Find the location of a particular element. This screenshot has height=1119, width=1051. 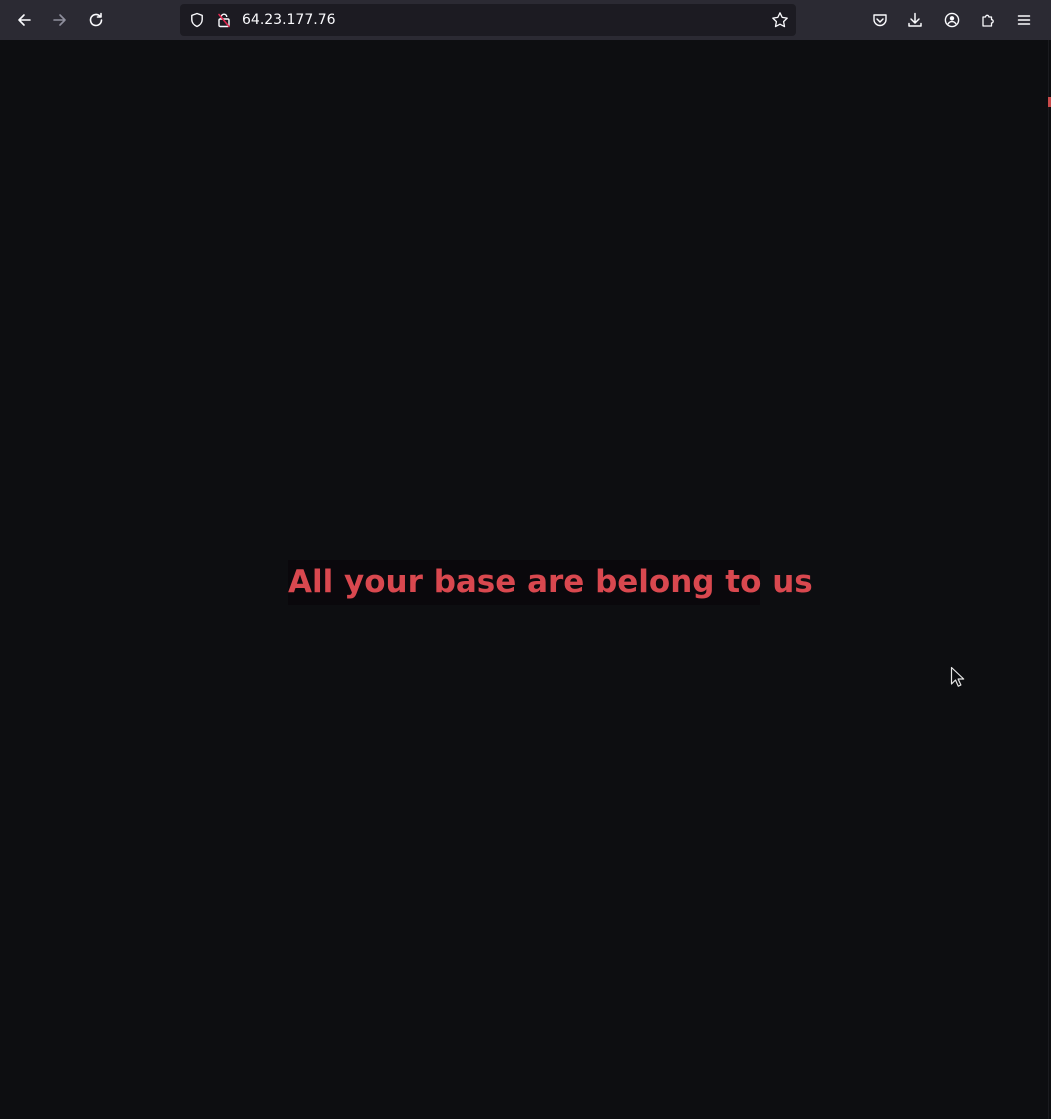

extensions-button is located at coordinates (988, 20).